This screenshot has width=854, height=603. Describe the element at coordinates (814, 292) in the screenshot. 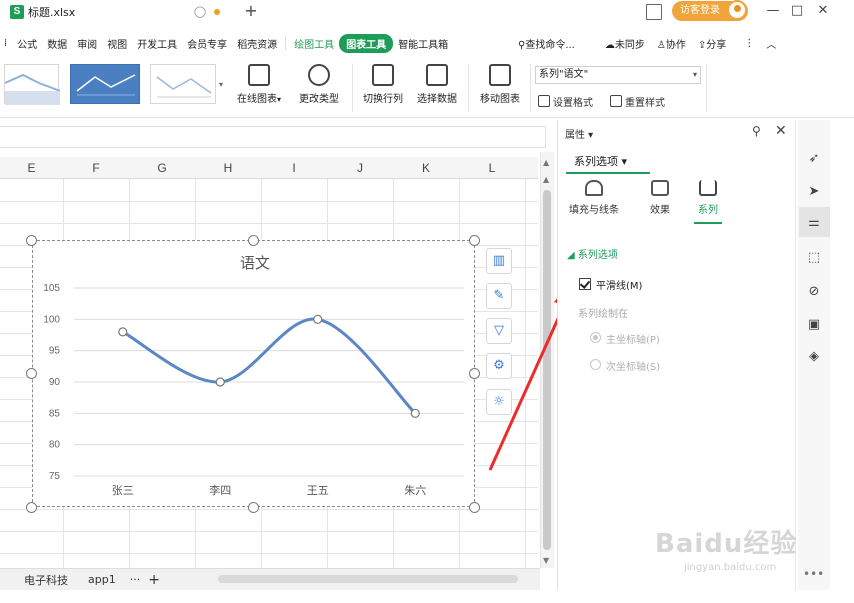

I see `help-icon: ⊘` at that location.